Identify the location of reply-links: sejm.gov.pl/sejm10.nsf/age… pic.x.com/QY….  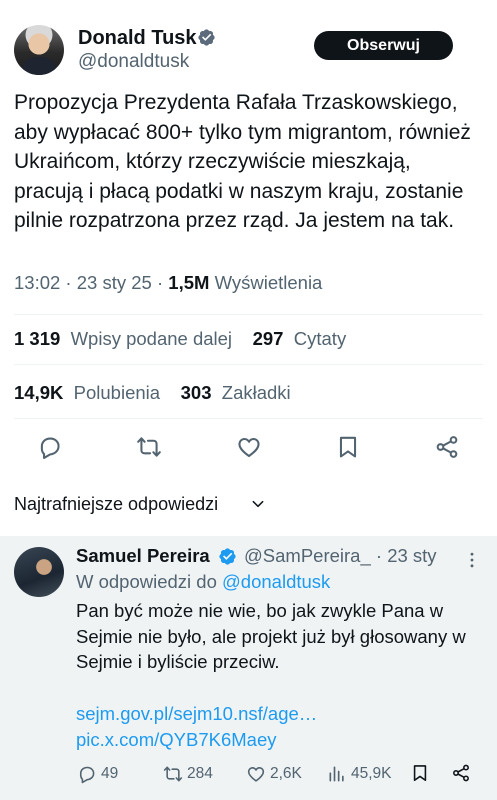
(281, 726).